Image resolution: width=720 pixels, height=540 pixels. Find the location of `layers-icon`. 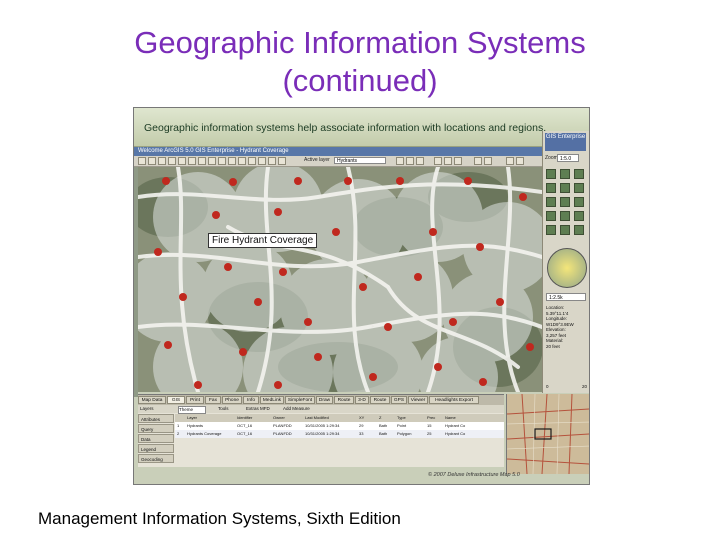

layers-icon is located at coordinates (410, 161).